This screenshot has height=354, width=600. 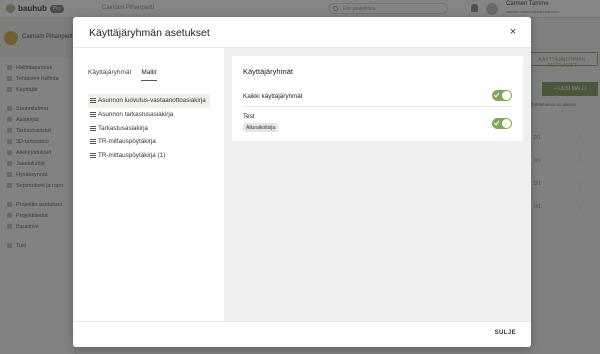 I want to click on template-item: Asunnon tarkastusasiakirja, so click(x=149, y=115).